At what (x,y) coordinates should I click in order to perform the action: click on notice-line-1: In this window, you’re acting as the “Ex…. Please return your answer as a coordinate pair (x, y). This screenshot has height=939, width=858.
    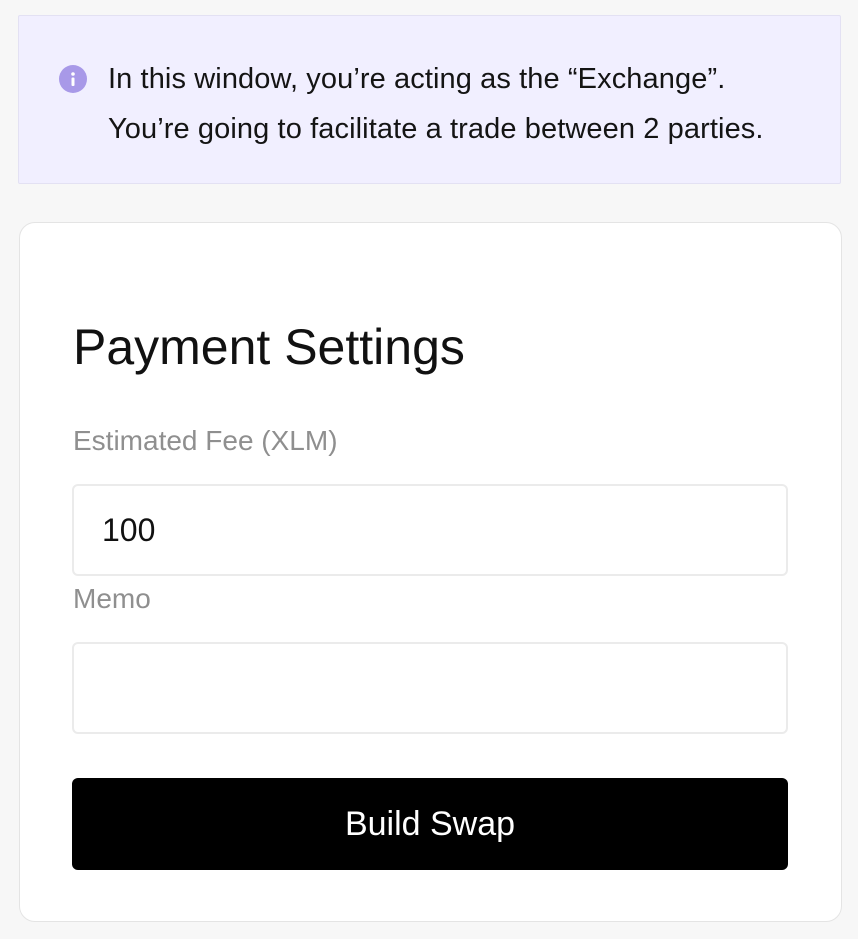
    Looking at the image, I should click on (417, 79).